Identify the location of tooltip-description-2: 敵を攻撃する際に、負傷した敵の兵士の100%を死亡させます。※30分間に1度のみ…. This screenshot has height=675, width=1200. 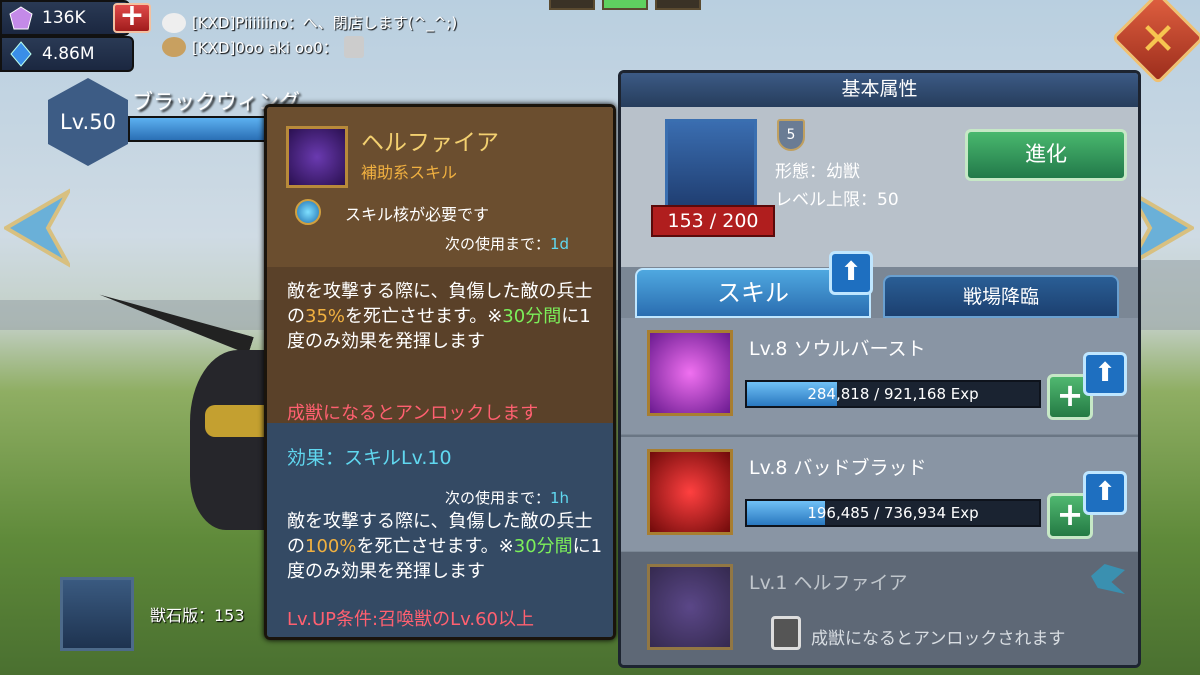
(445, 546).